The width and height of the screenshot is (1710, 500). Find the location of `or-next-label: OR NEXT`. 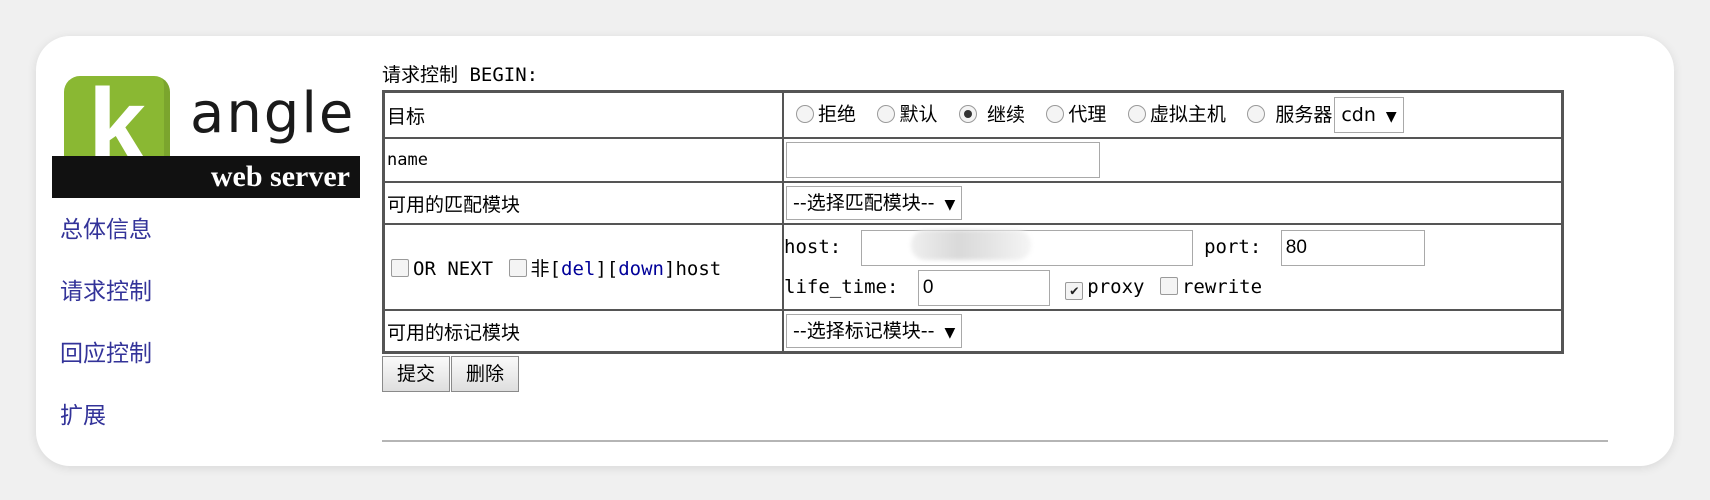

or-next-label: OR NEXT is located at coordinates (453, 268).